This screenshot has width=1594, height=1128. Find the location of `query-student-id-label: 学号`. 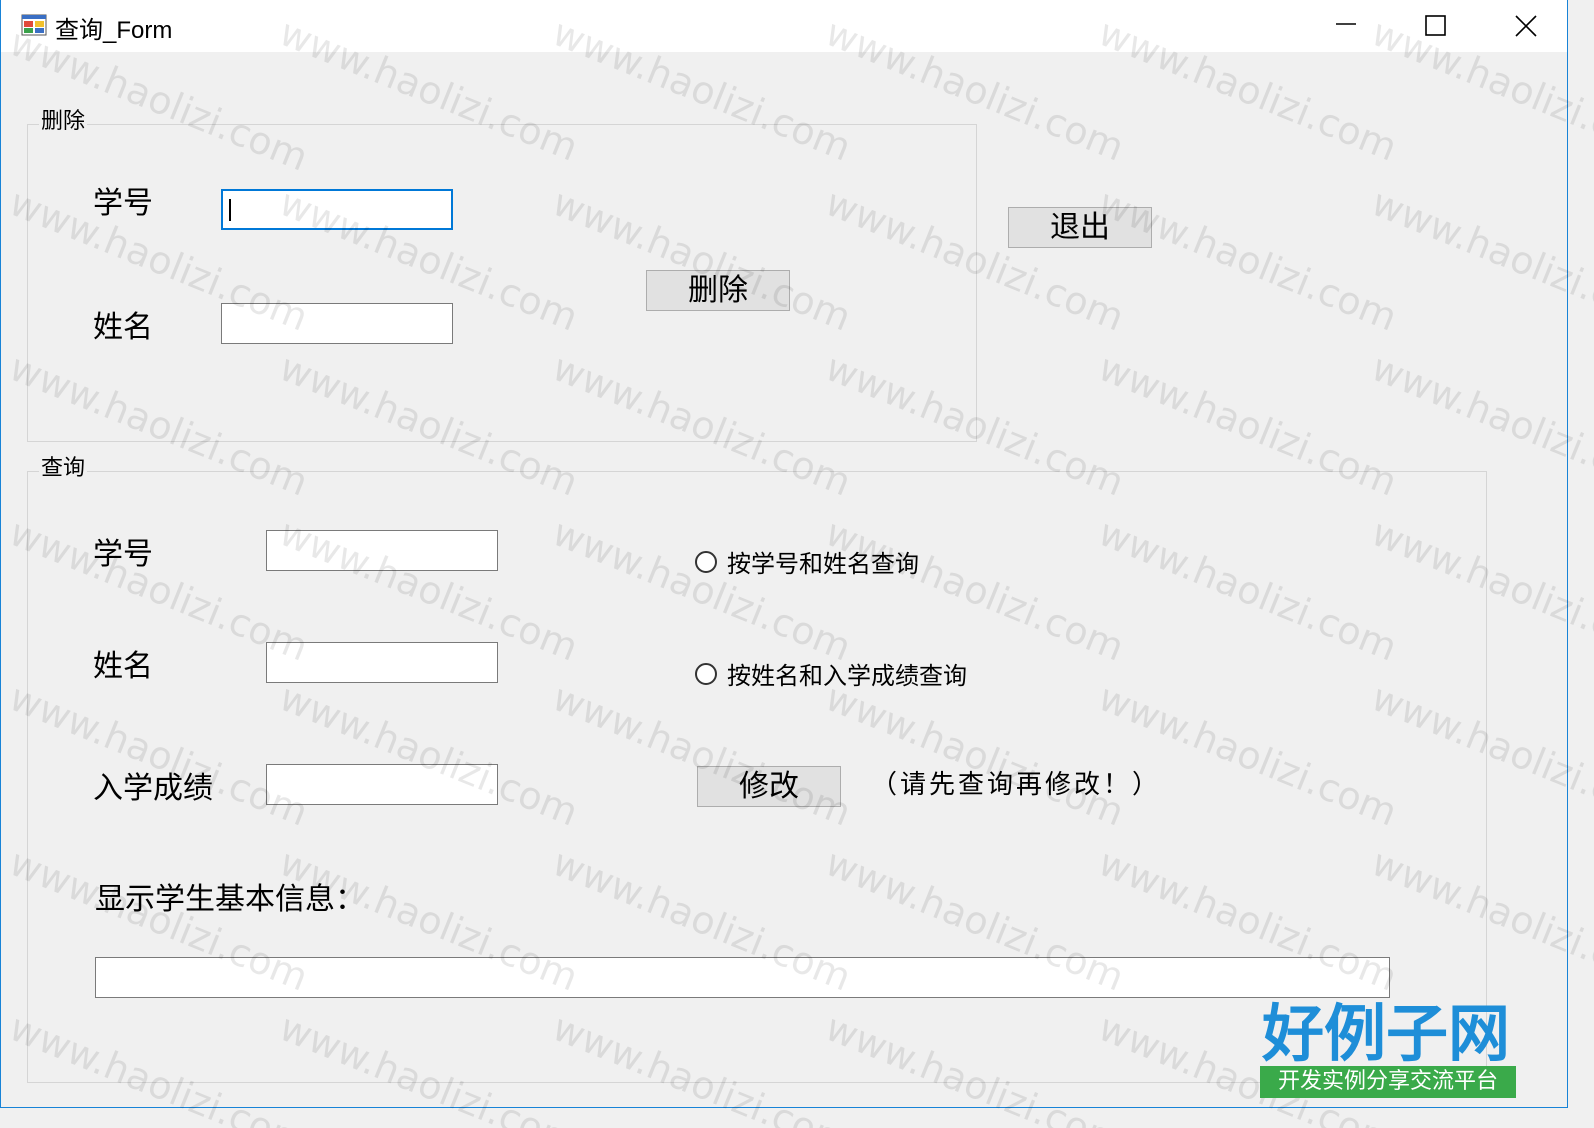

query-student-id-label: 学号 is located at coordinates (123, 554).